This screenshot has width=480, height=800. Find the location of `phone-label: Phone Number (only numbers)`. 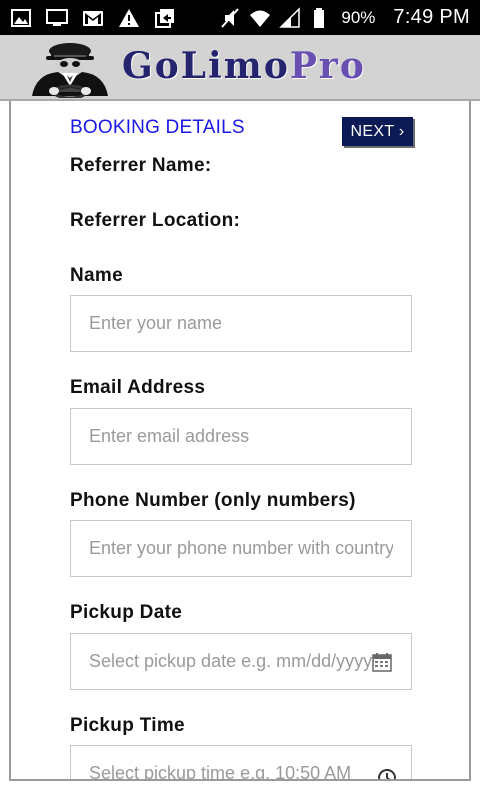

phone-label: Phone Number (only numbers) is located at coordinates (213, 500).